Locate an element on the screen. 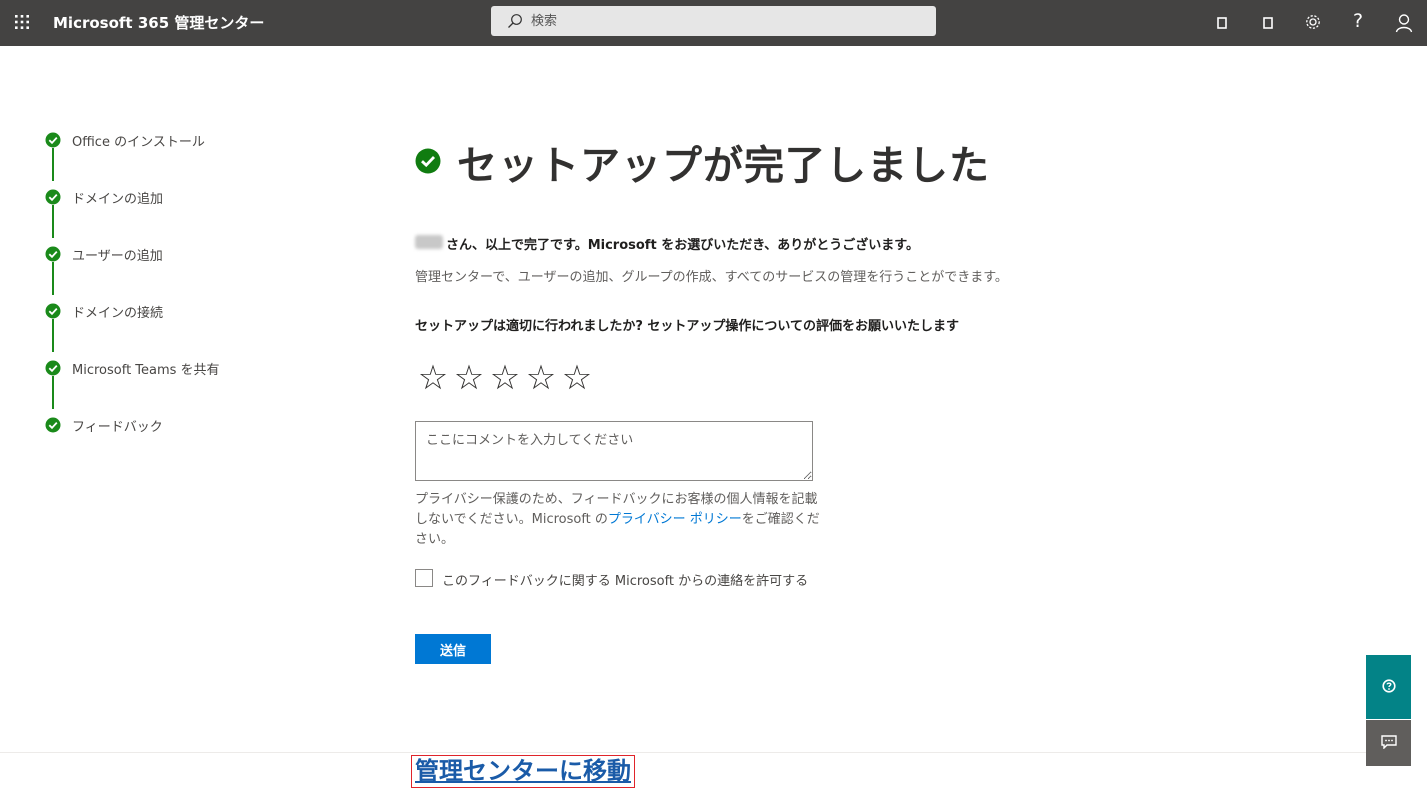 The width and height of the screenshot is (1427, 800). star-5-icon: ☆ is located at coordinates (577, 378).